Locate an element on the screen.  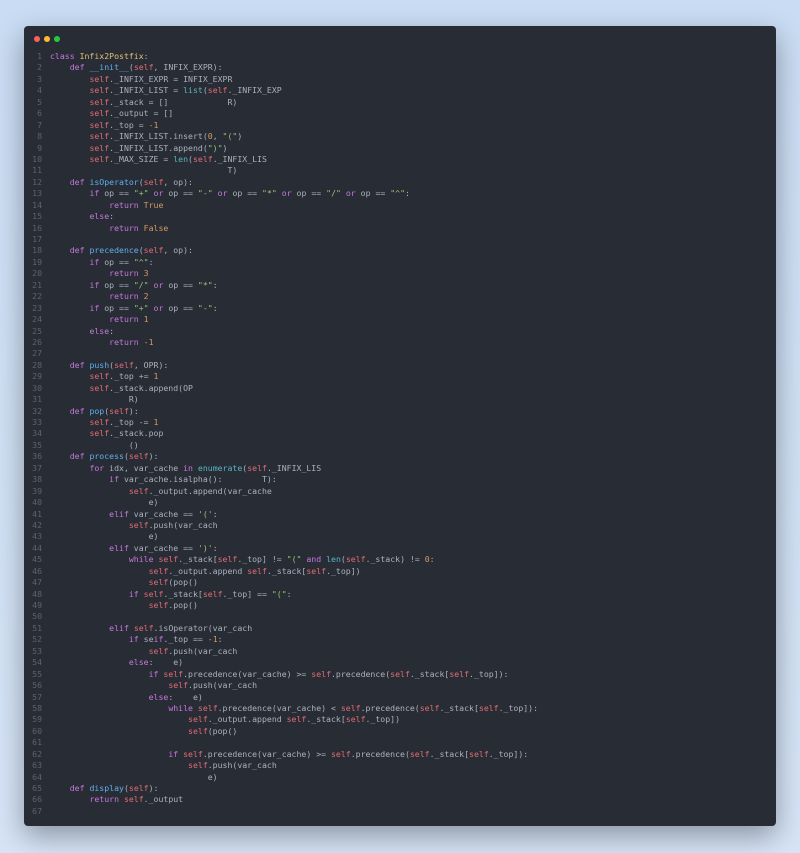
line-number: 25 is located at coordinates (37, 330).